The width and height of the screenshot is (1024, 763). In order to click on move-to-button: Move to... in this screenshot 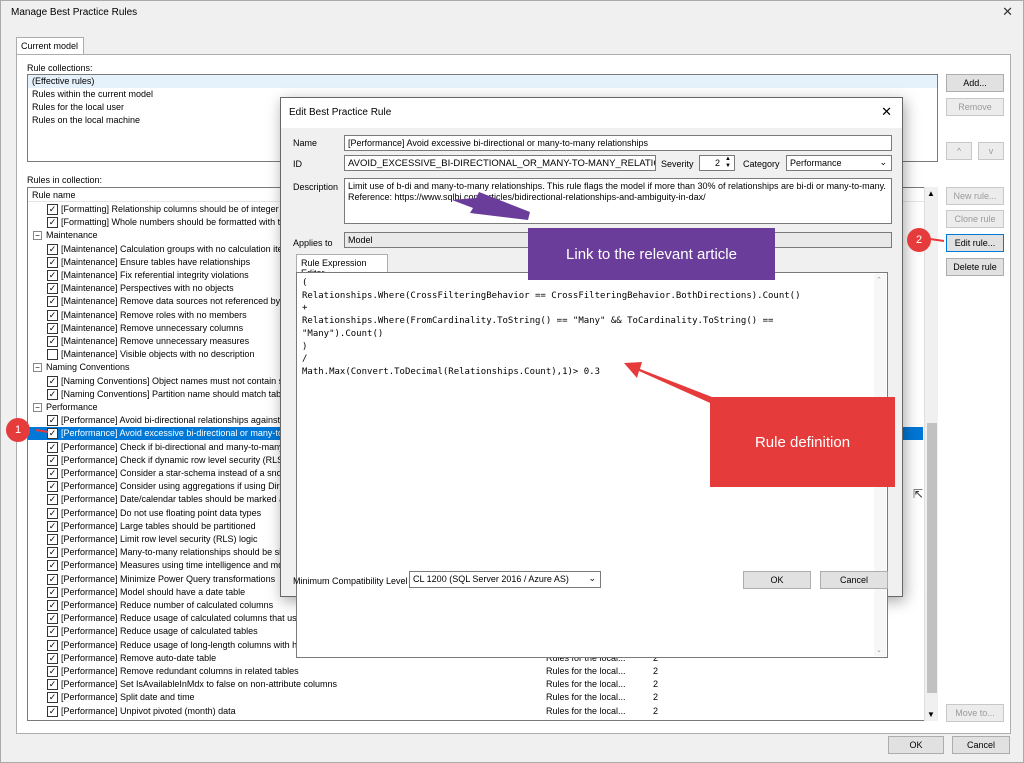, I will do `click(975, 713)`.